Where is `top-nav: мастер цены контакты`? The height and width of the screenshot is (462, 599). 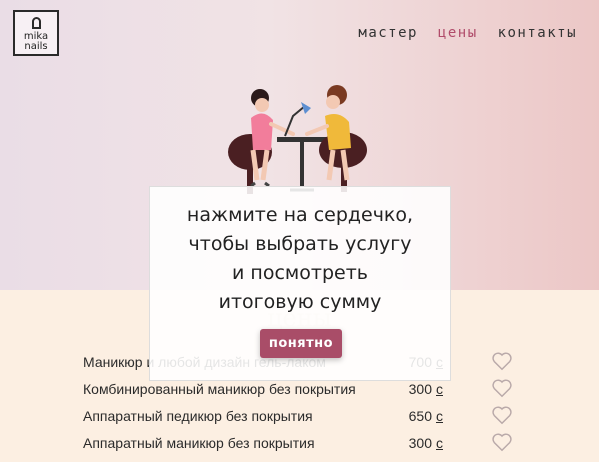 top-nav: мастер цены контакты is located at coordinates (462, 33).